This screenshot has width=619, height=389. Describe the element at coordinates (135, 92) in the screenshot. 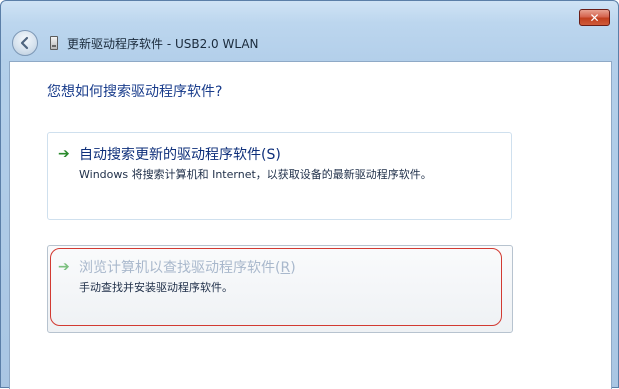

I see `page-question-heading: 您想如何搜索驱动程序软件?` at that location.